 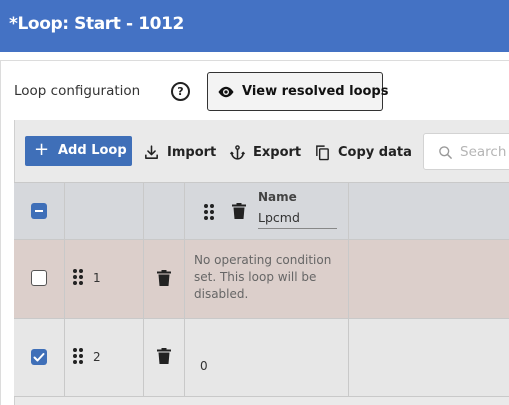 I want to click on add-loop-button: + Add Loop, so click(x=78, y=151).